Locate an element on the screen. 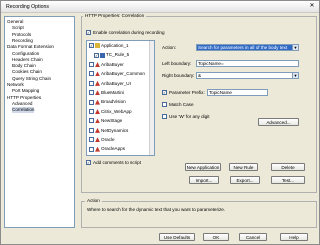 This screenshot has width=320, height=245. ok-button: OK is located at coordinates (216, 237).